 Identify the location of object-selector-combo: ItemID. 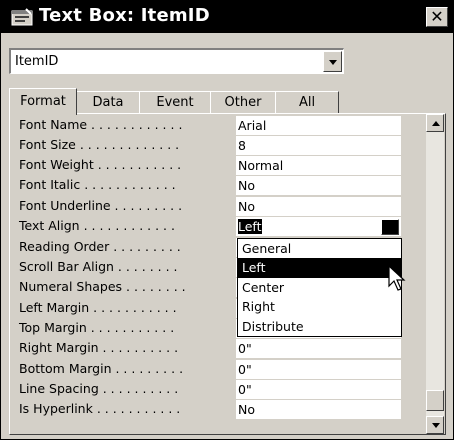
(176, 61).